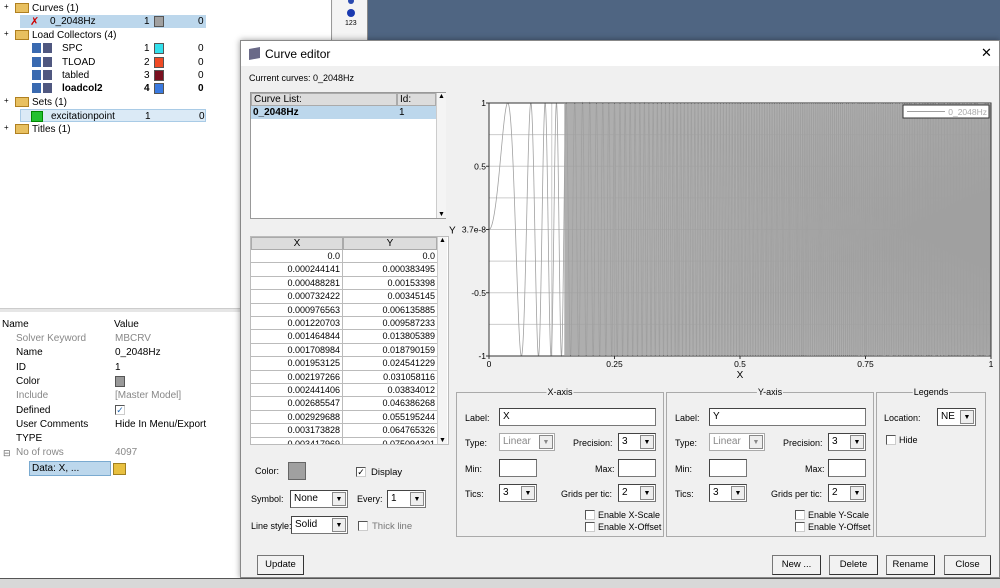 The height and width of the screenshot is (588, 1000). Describe the element at coordinates (297, 323) in the screenshot. I see `x-cell: 0.001220703` at that location.